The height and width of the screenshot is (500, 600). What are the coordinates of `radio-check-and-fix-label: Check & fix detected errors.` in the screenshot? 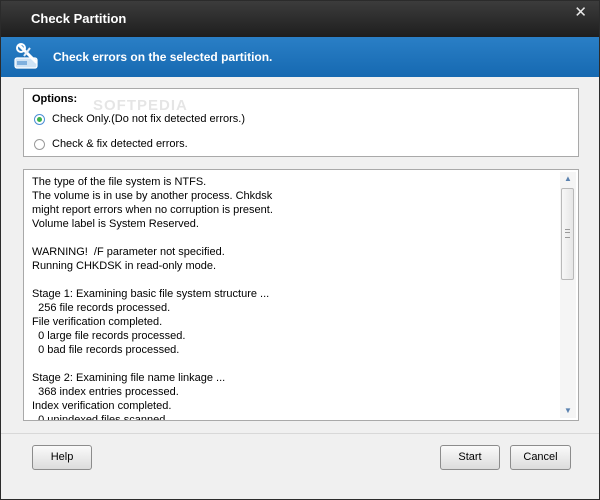 It's located at (120, 144).